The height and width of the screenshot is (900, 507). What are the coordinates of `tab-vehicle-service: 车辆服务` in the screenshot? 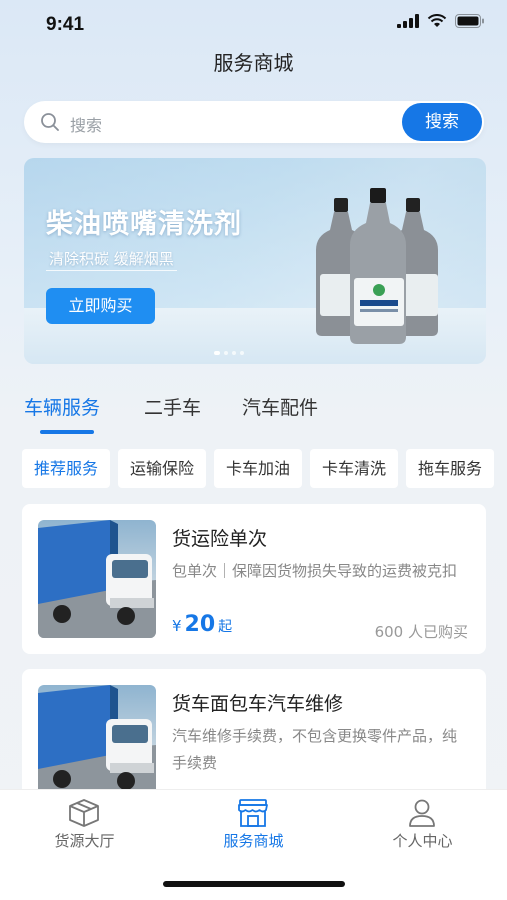 It's located at (62, 406).